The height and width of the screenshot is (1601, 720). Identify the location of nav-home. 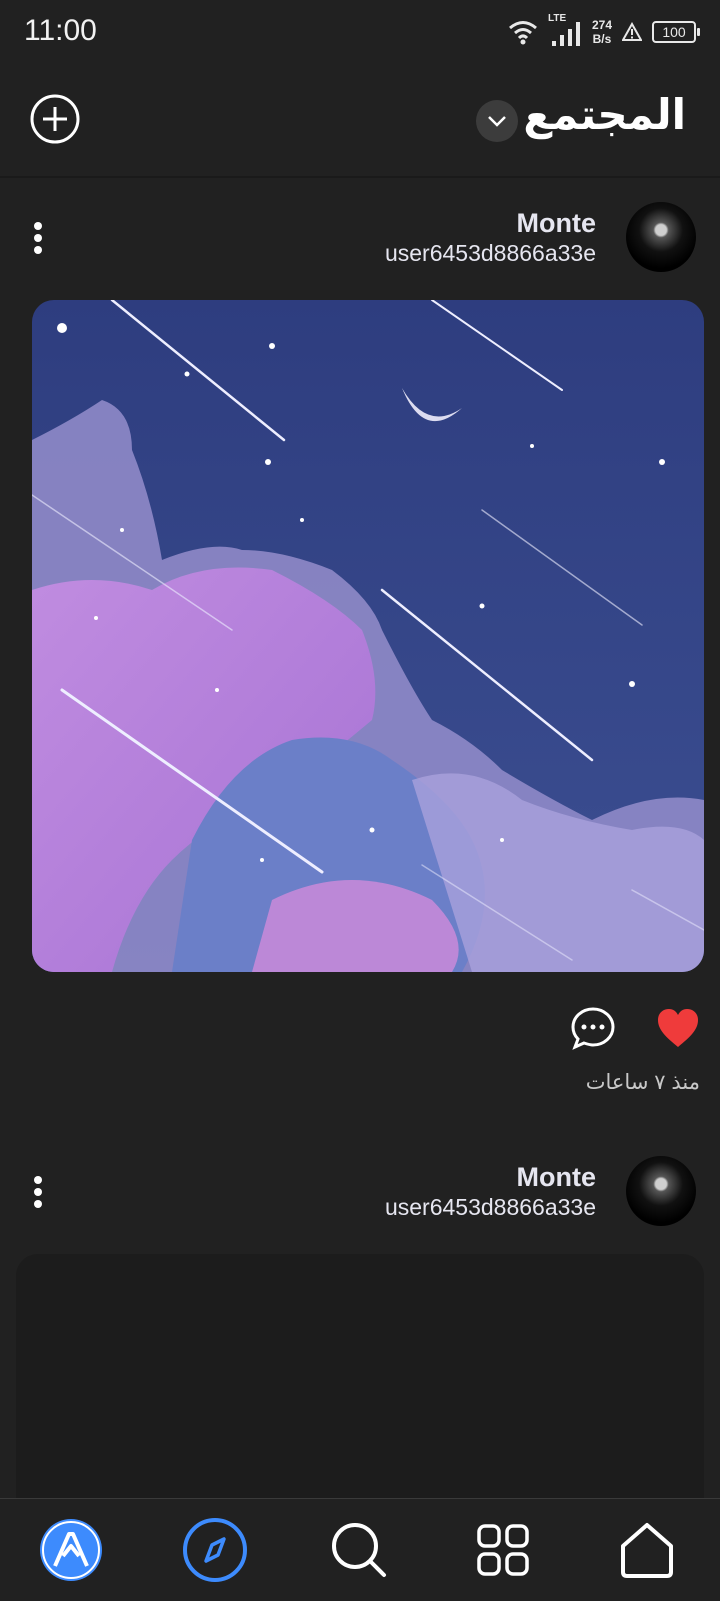
(647, 1550).